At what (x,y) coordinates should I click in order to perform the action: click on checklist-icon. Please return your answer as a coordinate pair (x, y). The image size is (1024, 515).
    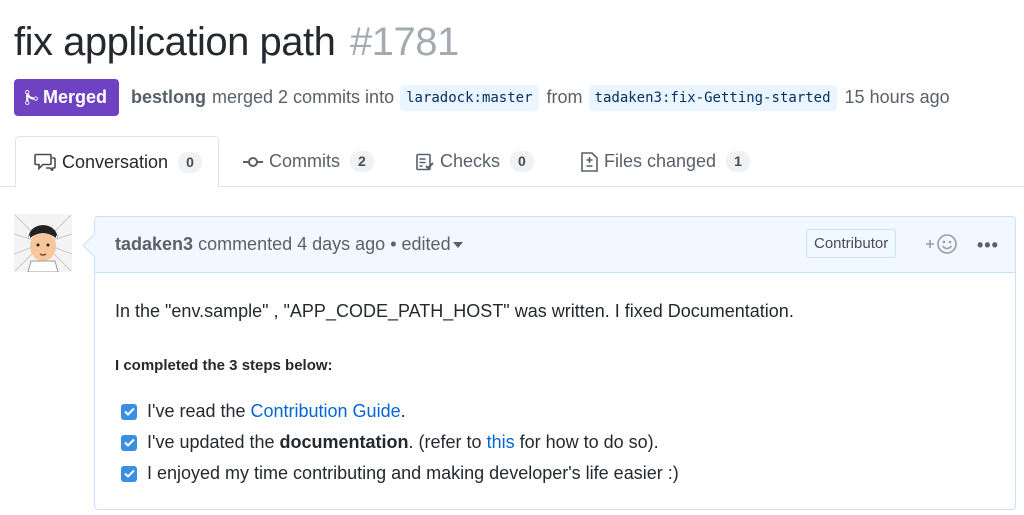
    Looking at the image, I should click on (425, 161).